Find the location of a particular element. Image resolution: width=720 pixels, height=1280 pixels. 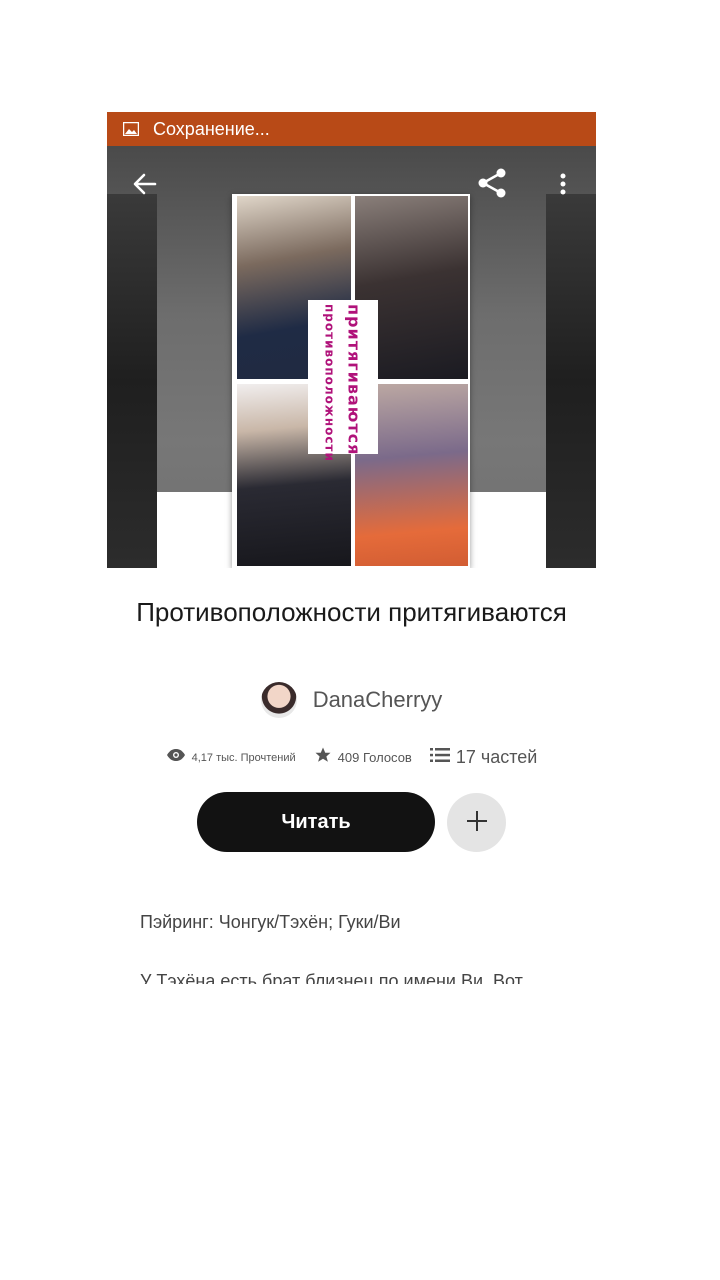

description-pairing: Пэйринг: Чонгук/Тэхён; Гуки/Ви is located at coordinates (270, 922).